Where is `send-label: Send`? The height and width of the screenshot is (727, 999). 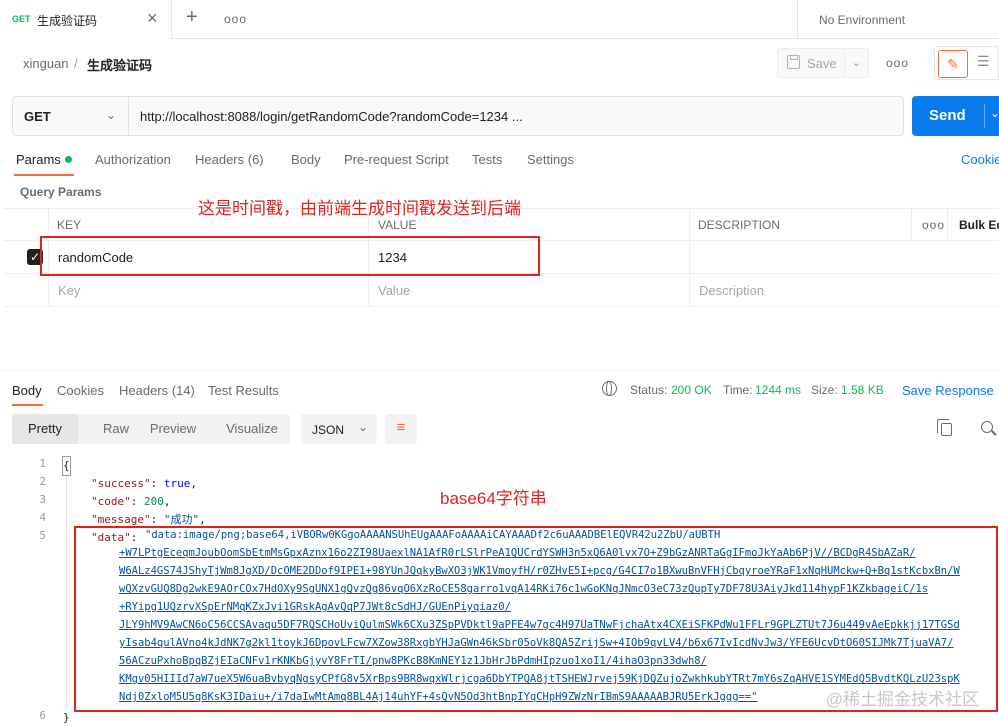
send-label: Send is located at coordinates (947, 115).